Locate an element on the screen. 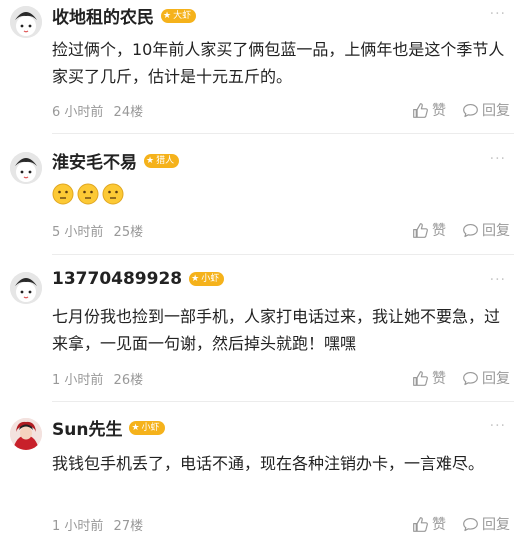  author-row: 收地租的农民 ★ 大虾 is located at coordinates (124, 15).